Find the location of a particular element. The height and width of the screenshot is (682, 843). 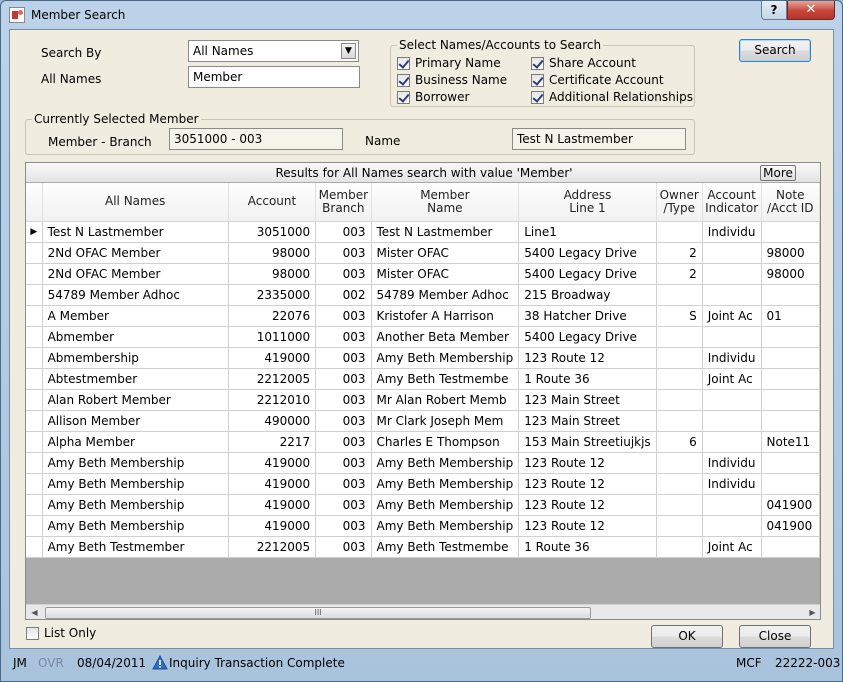

horizontal-scrollbar: ◀ III ▶ is located at coordinates (423, 611).